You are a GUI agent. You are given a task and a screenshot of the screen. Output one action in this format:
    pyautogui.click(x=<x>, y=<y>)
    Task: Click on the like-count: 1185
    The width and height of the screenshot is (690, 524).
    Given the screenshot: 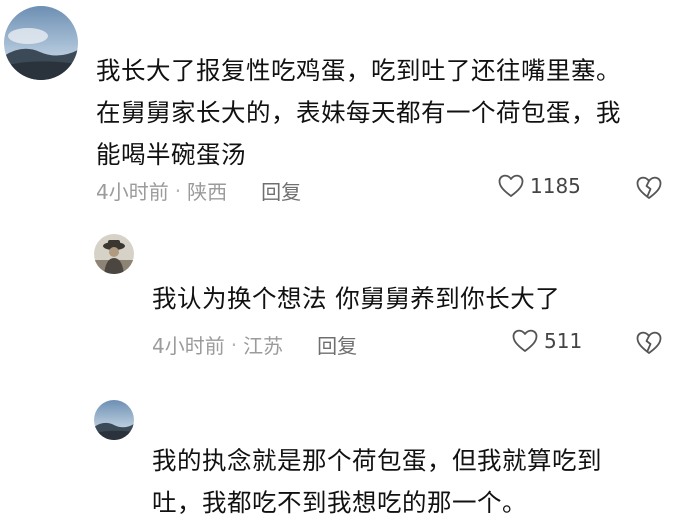 What is the action you would take?
    pyautogui.click(x=555, y=186)
    